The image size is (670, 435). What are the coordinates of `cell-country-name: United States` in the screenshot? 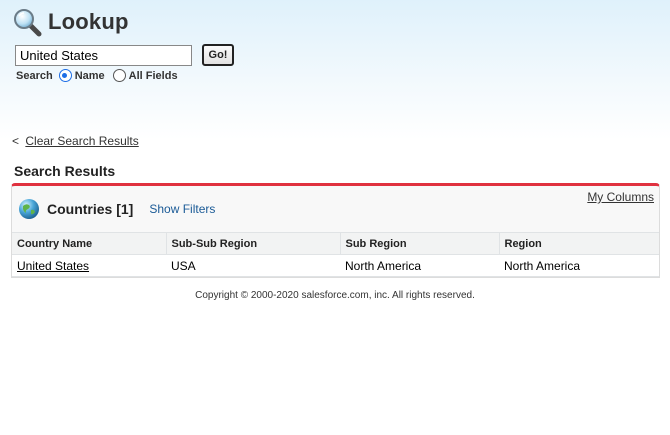 It's located at (89, 265).